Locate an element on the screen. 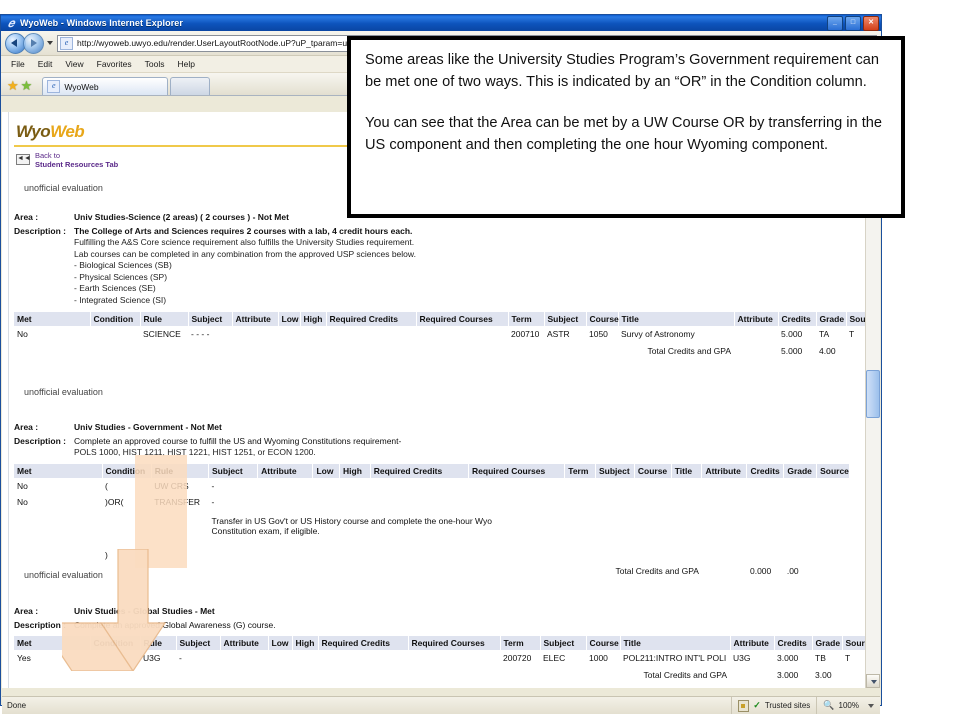 This screenshot has width=960, height=720. menu-item-view: View is located at coordinates (74, 64).